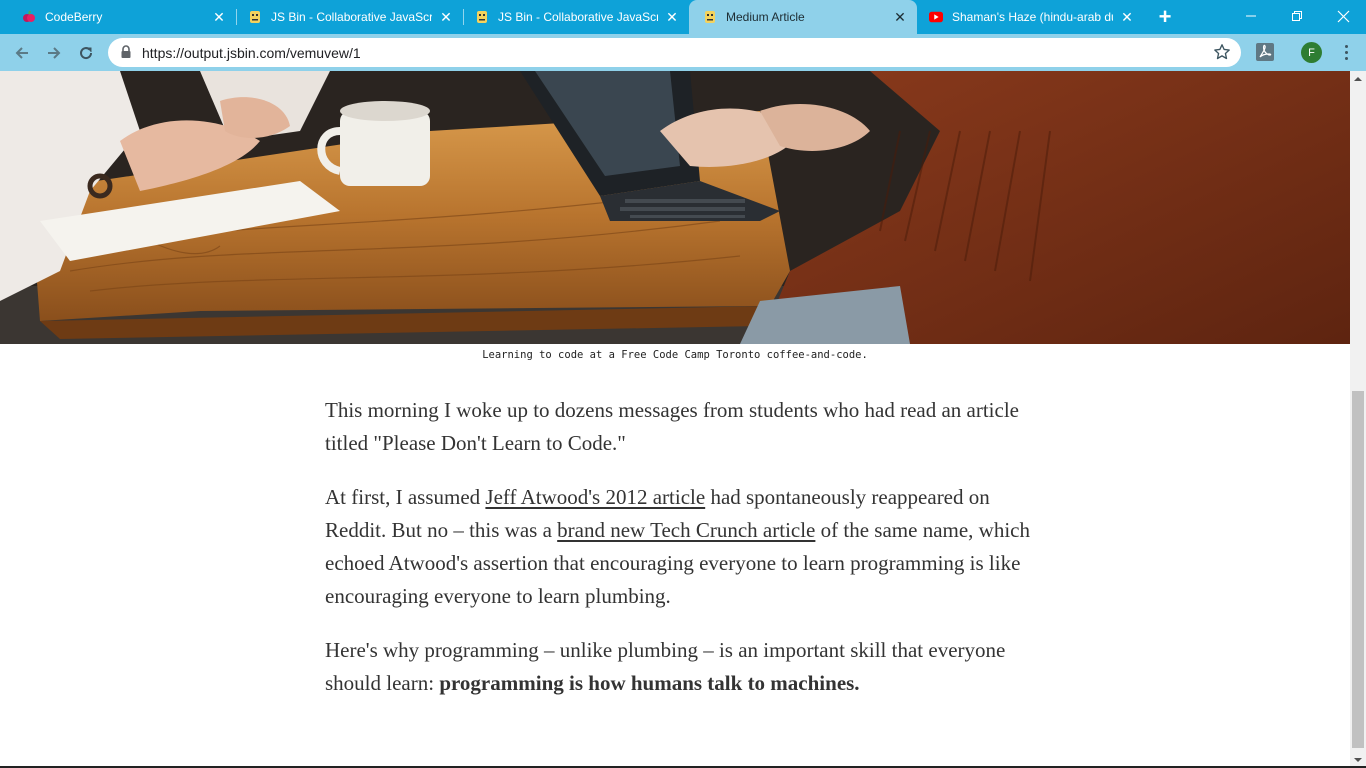 This screenshot has height=768, width=1366. I want to click on vertical-scrollbar, so click(1358, 419).